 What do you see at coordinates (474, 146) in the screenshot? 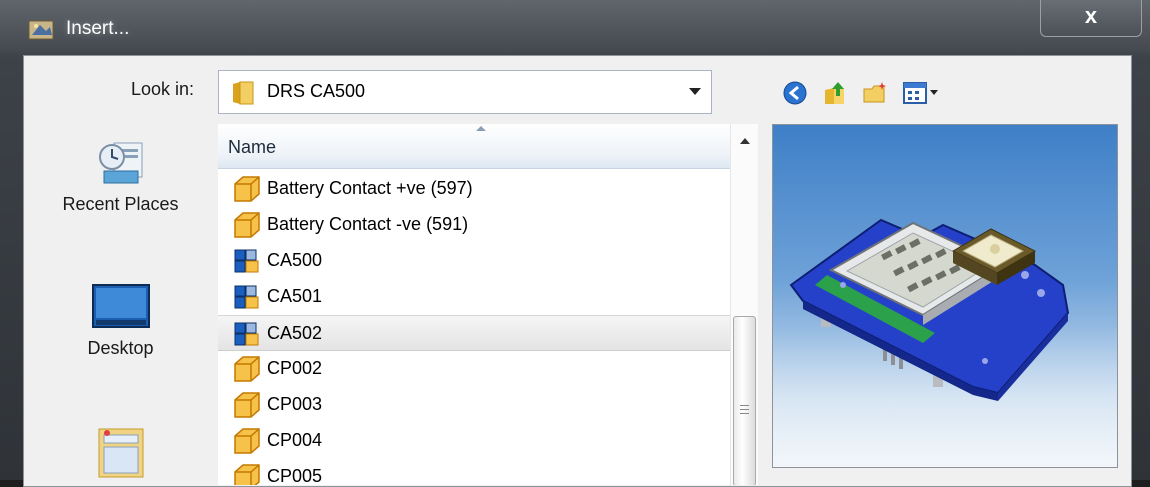
I see `column-header-name: Name` at bounding box center [474, 146].